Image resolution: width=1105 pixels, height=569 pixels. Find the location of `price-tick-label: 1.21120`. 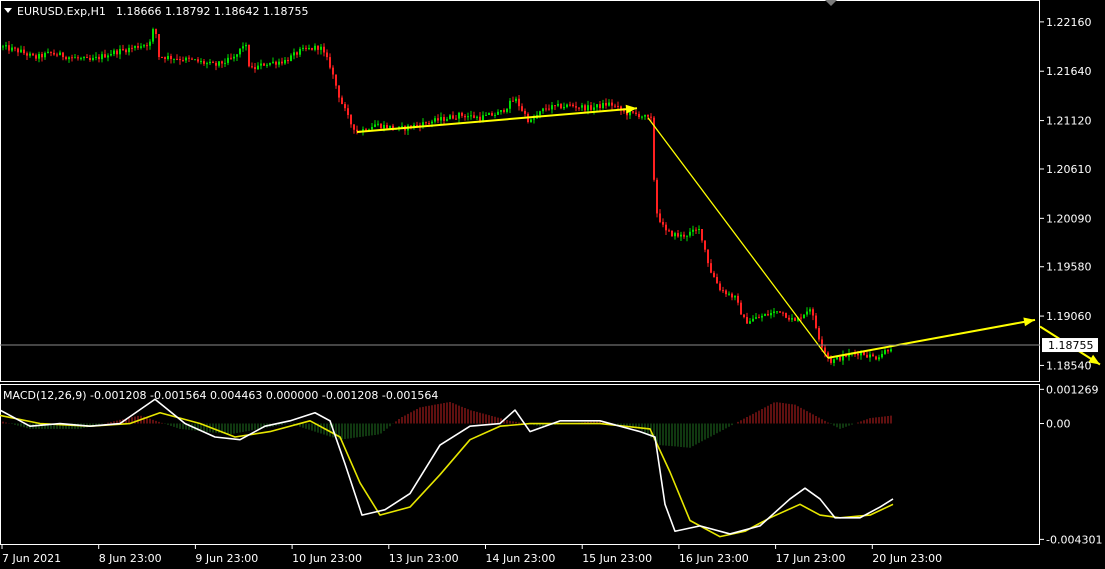

price-tick-label: 1.21120 is located at coordinates (1069, 121).